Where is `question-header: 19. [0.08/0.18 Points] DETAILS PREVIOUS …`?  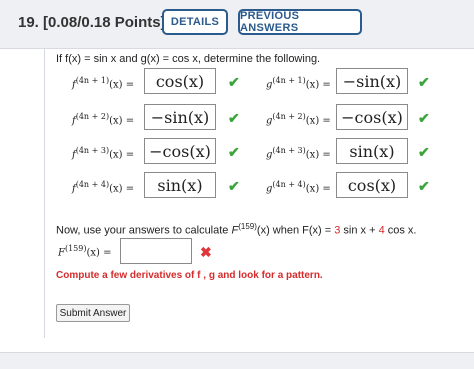 question-header: 19. [0.08/0.18 Points] DETAILS PREVIOUS … is located at coordinates (237, 24).